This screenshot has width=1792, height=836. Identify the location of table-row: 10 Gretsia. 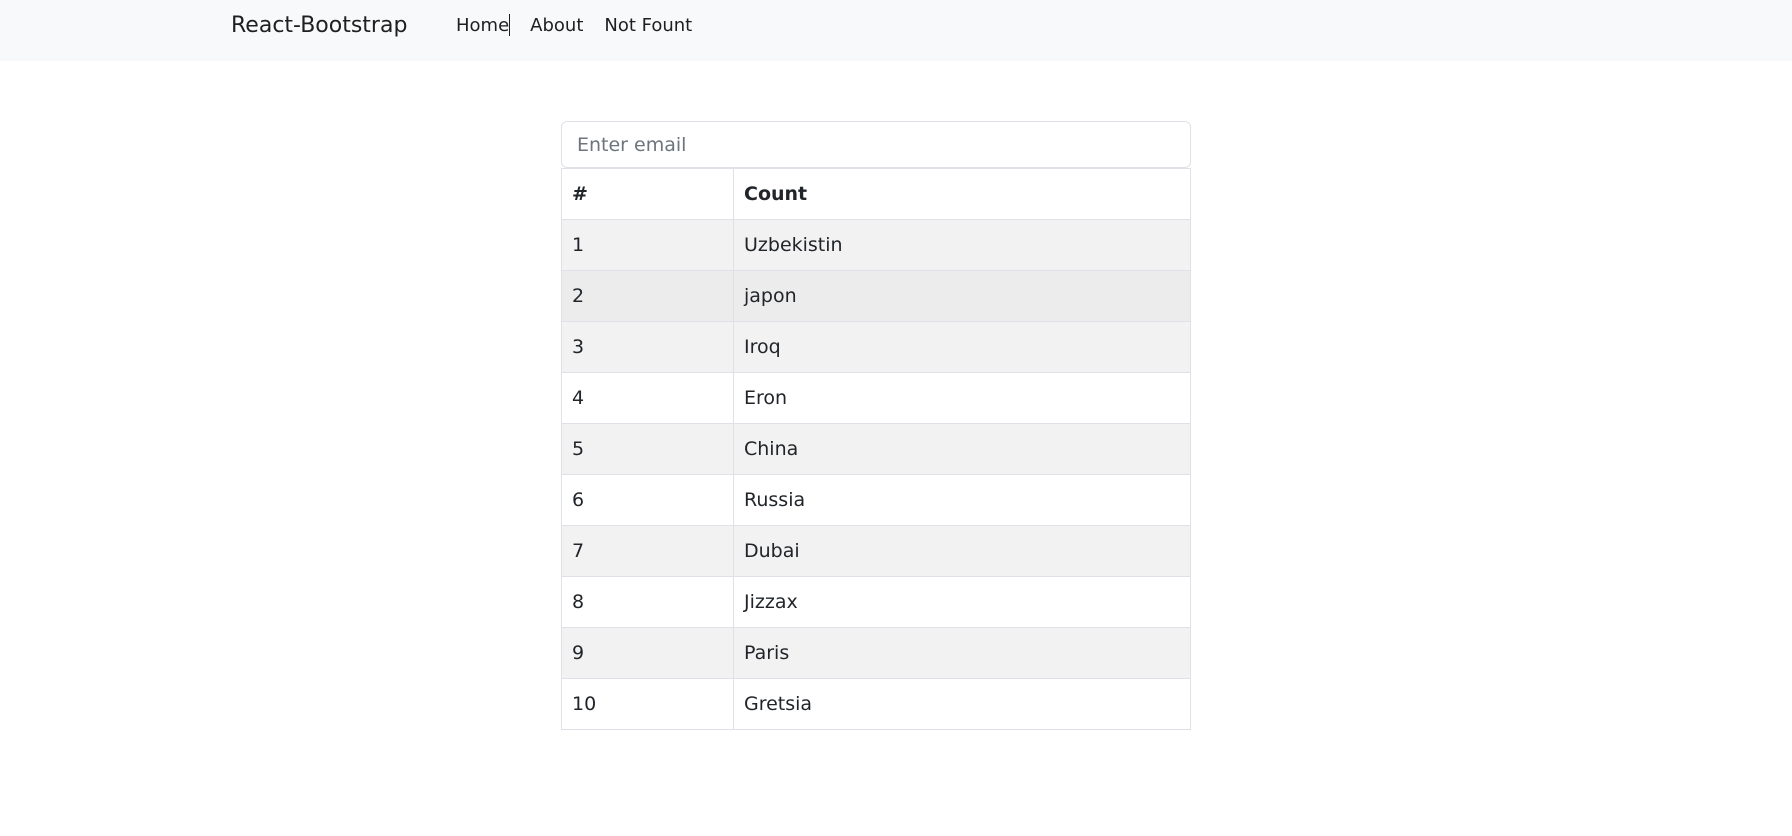
(876, 704).